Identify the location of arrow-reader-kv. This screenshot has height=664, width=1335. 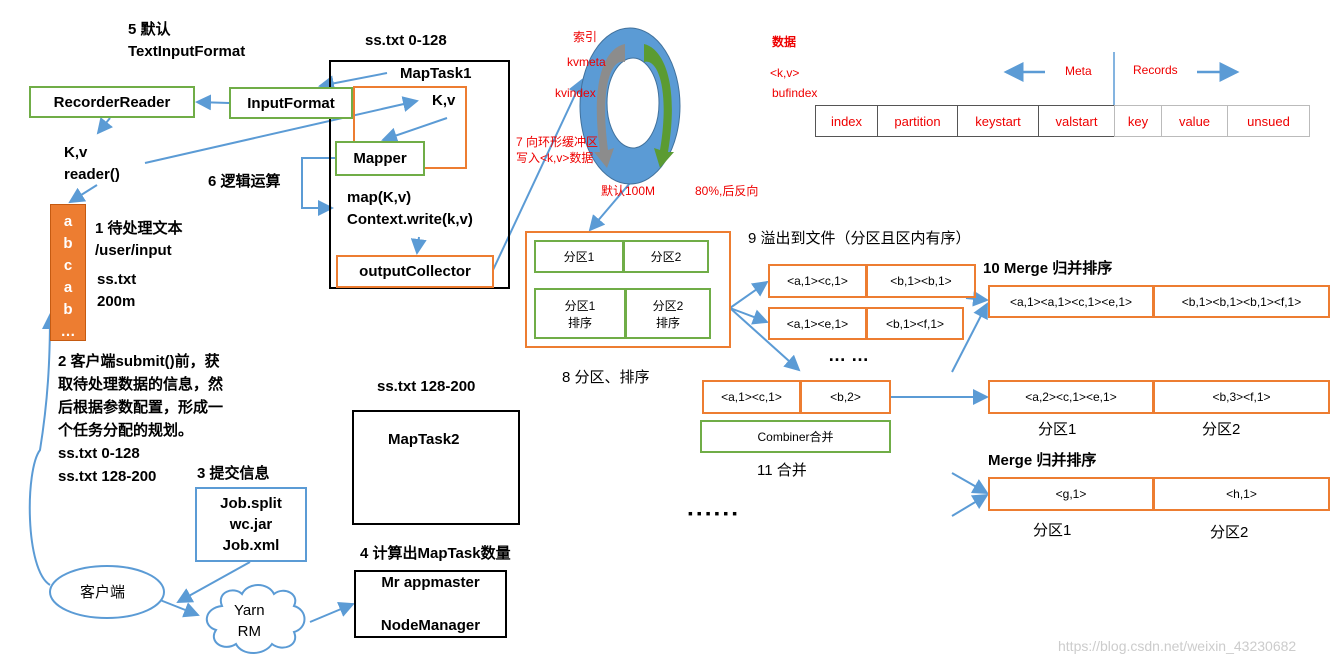
(104, 126).